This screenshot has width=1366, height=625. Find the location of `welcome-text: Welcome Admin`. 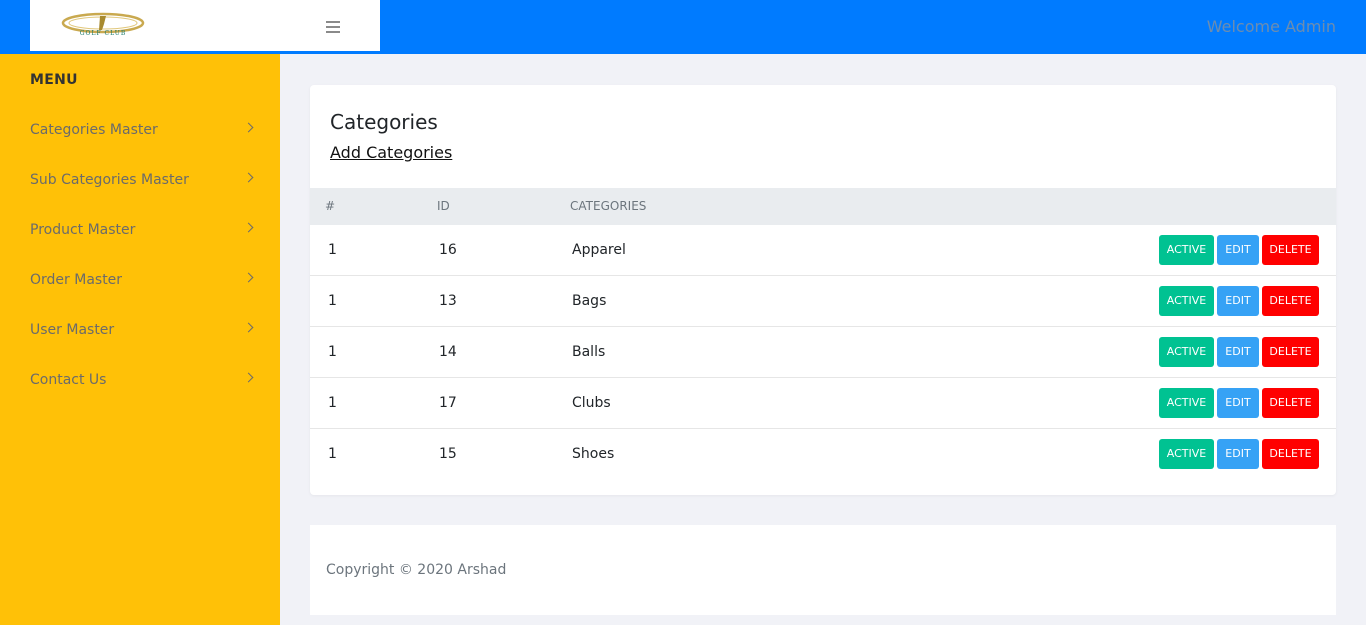

welcome-text: Welcome Admin is located at coordinates (1271, 26).